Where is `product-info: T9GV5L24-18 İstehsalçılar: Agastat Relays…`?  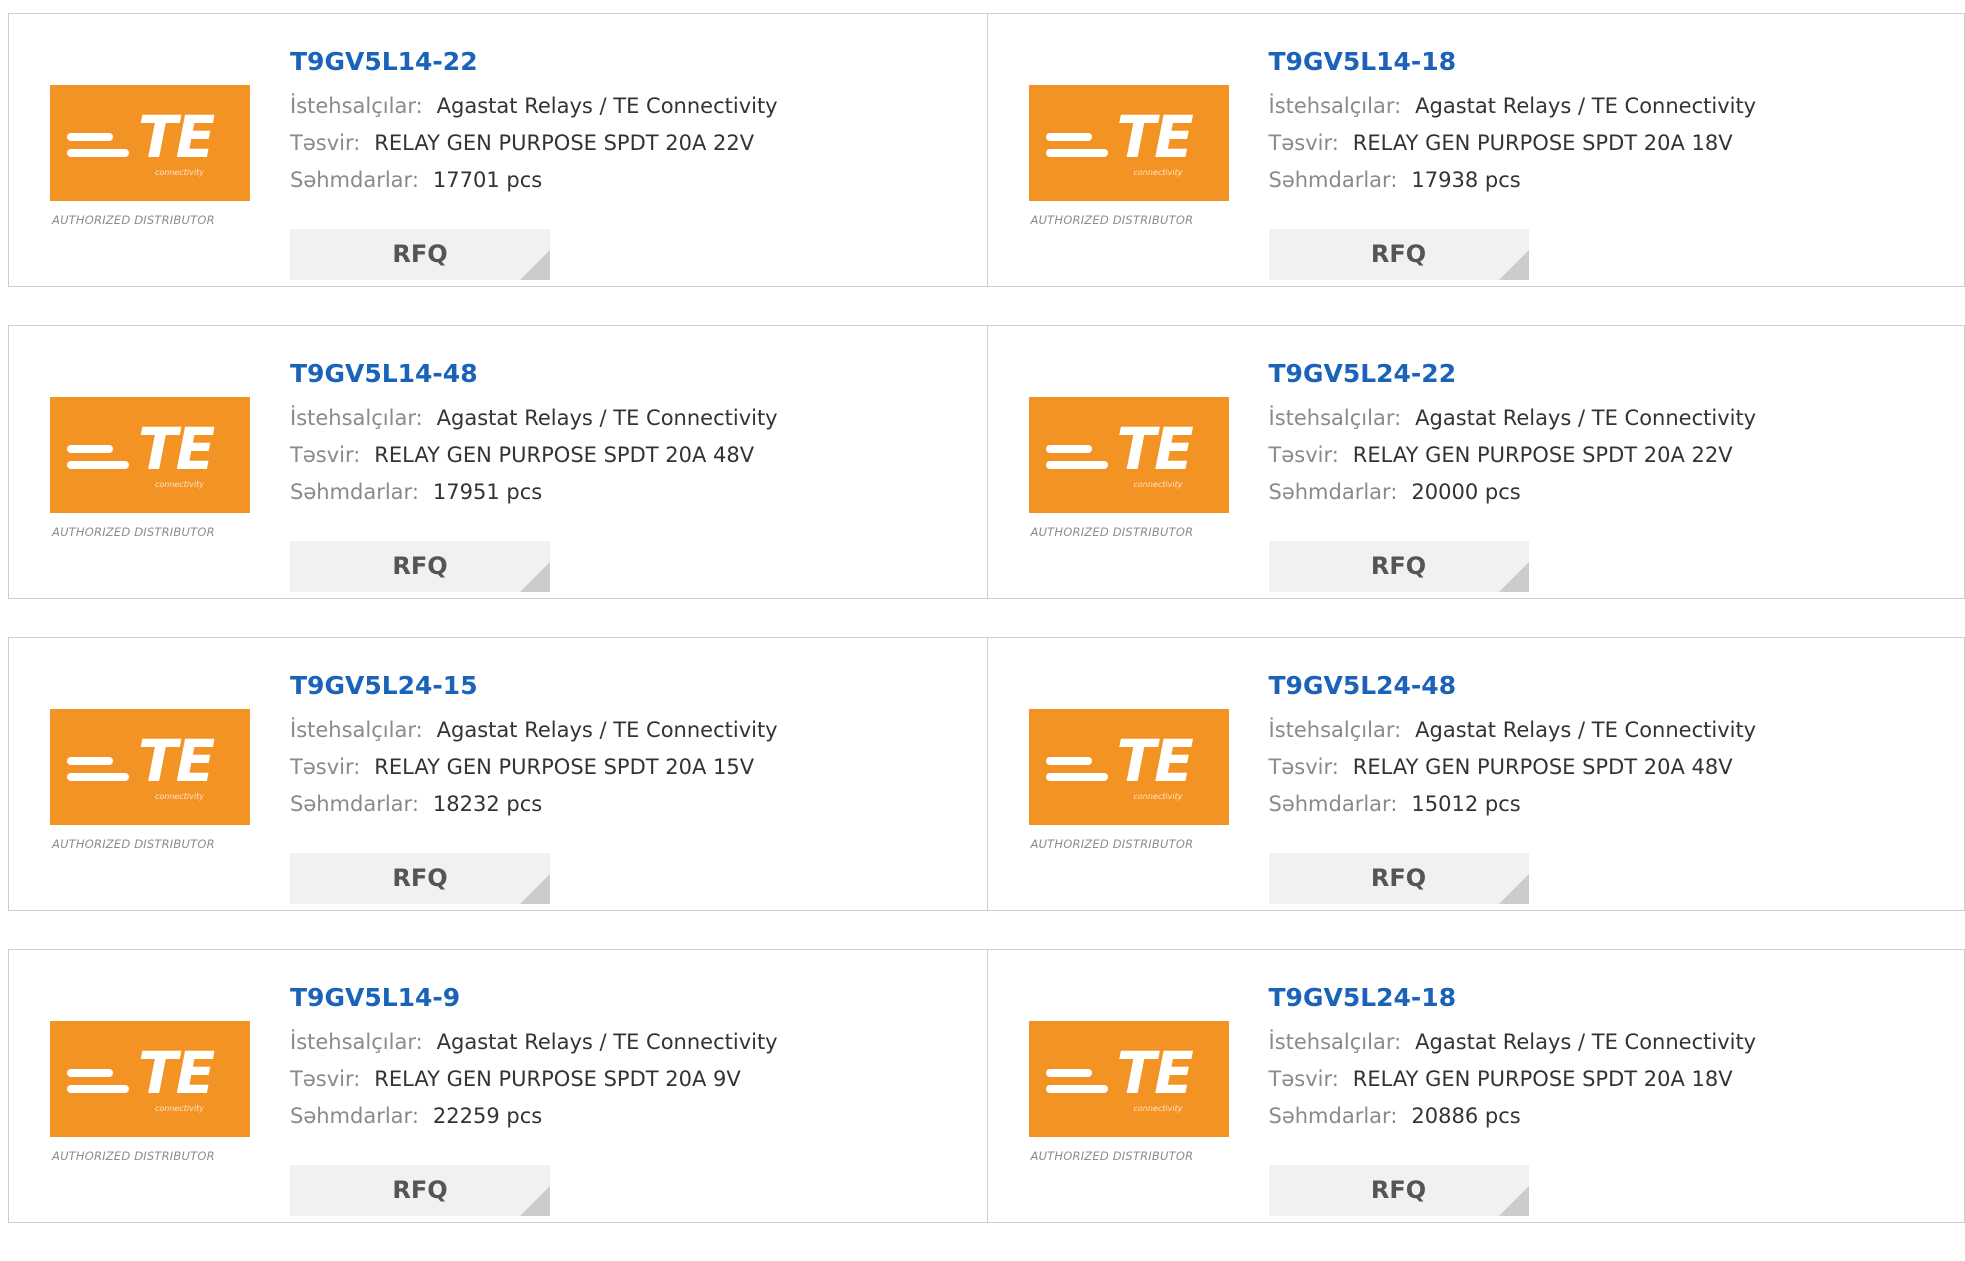 product-info: T9GV5L24-18 İstehsalçılar: Agastat Relays… is located at coordinates (1512, 1099).